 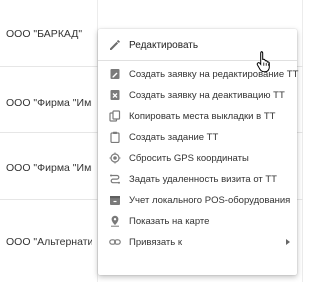 I want to click on menu-item-create-deactivation-request: Создать заявку на деактивацию ТТ, so click(x=197, y=95).